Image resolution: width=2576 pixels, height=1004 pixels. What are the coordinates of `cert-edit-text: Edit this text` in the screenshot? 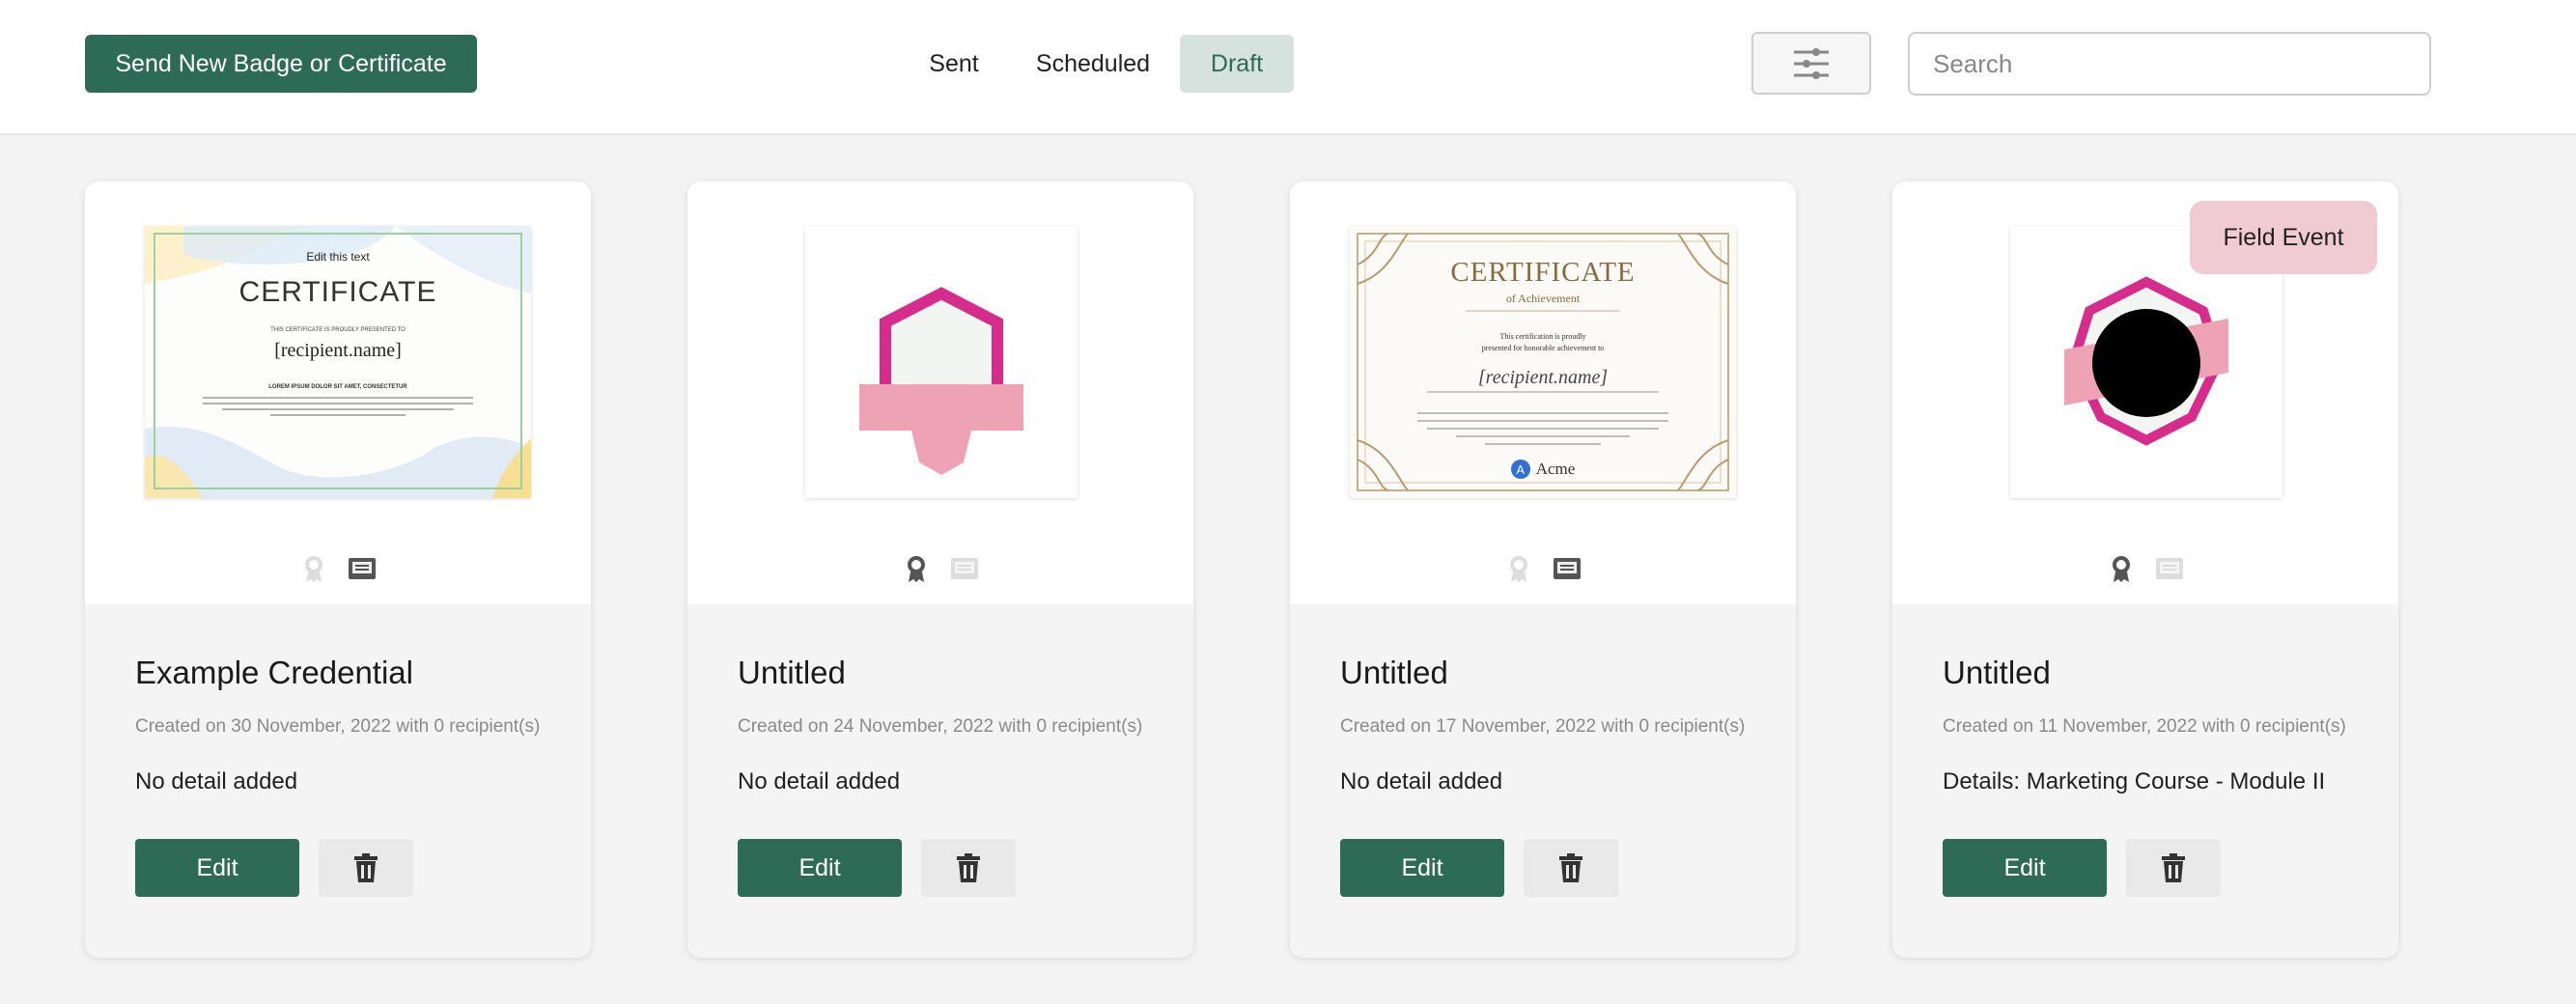 It's located at (338, 257).